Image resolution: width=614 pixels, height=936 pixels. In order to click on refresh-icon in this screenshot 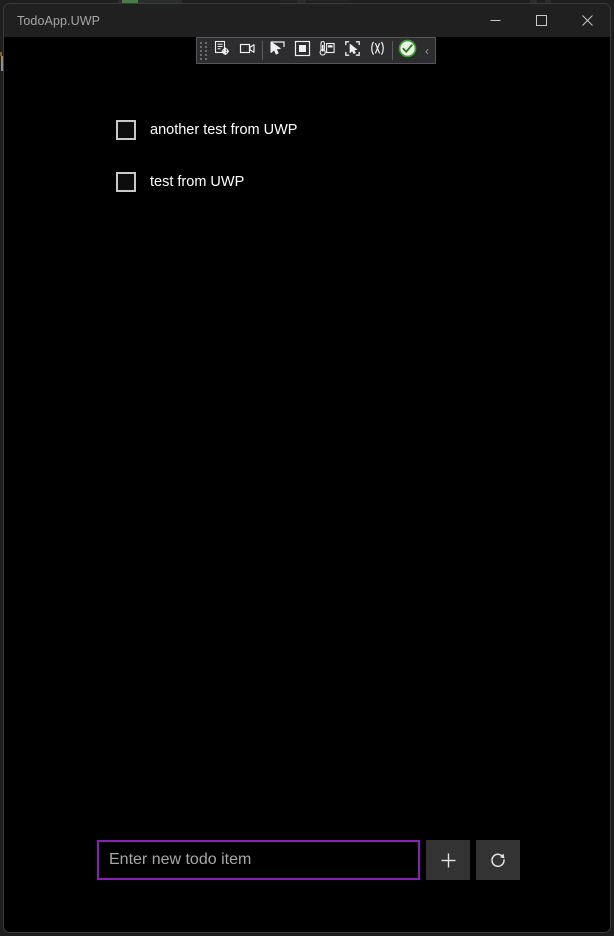, I will do `click(498, 860)`.